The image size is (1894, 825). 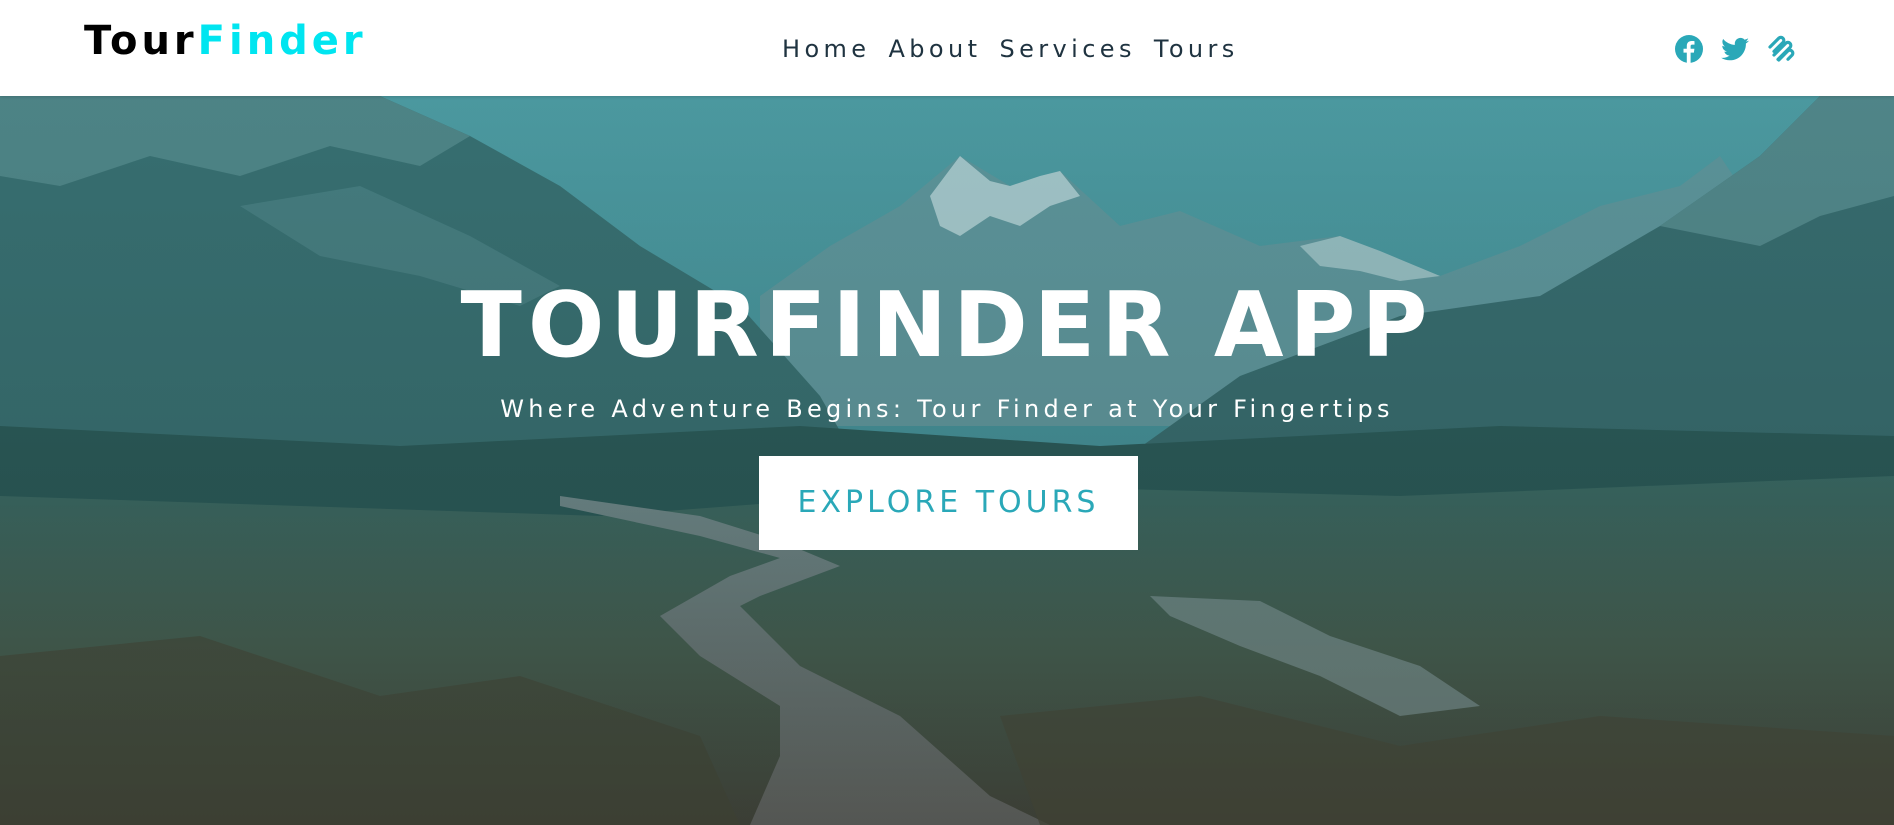 What do you see at coordinates (1067, 49) in the screenshot?
I see `nav-link-services: Services` at bounding box center [1067, 49].